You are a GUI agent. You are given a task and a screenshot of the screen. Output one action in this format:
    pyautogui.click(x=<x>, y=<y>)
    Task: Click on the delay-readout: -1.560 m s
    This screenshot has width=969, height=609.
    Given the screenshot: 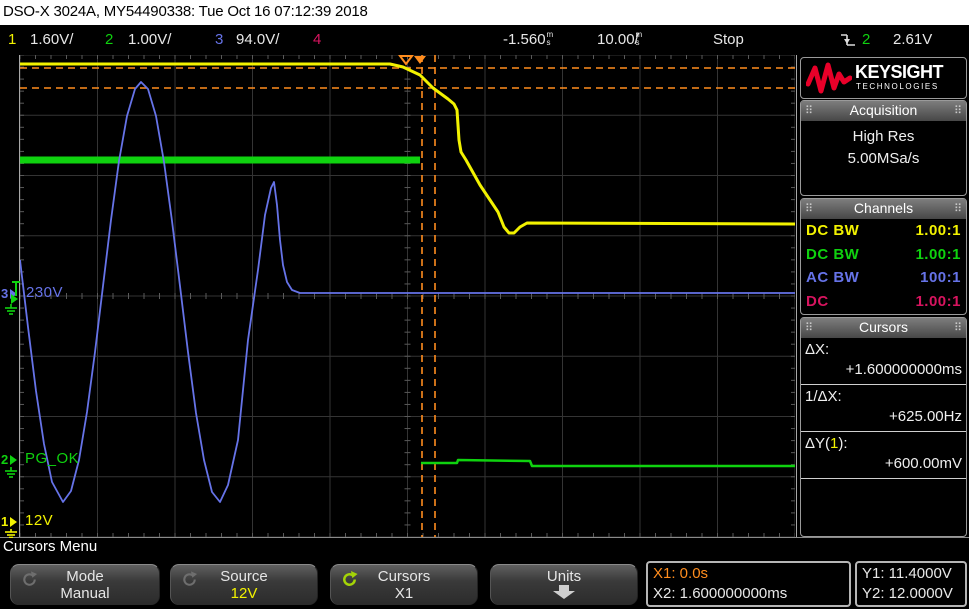 What is the action you would take?
    pyautogui.click(x=528, y=39)
    